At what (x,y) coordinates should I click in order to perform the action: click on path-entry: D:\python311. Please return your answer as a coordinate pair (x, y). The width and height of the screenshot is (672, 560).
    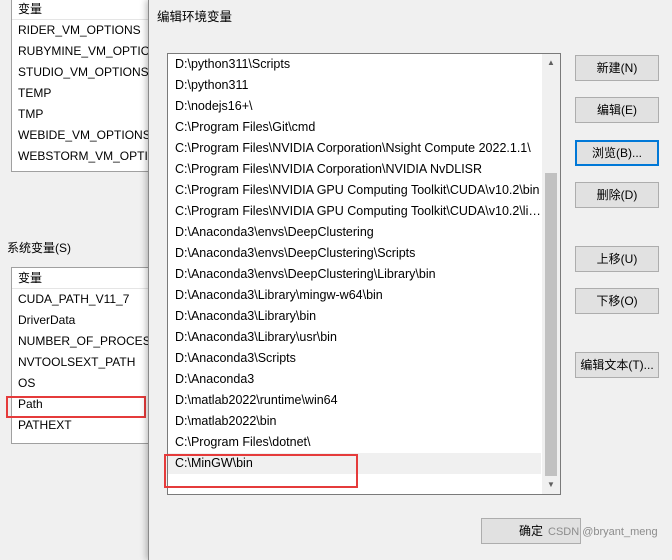
    Looking at the image, I should click on (354, 85).